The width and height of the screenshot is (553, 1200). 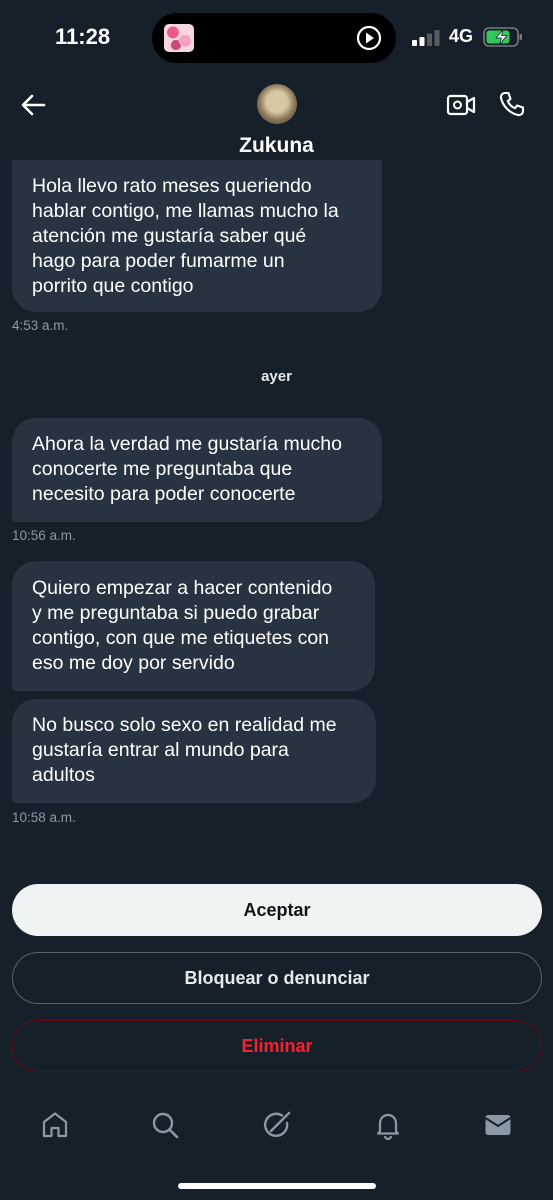 I want to click on notifications-icon, so click(x=388, y=1125).